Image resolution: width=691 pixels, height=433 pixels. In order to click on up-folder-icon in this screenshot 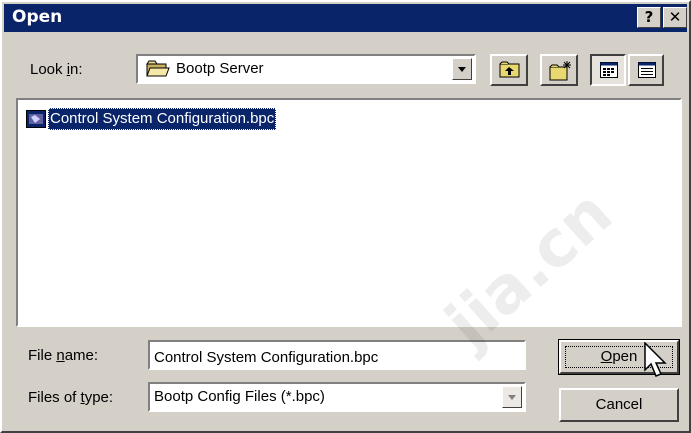, I will do `click(510, 72)`.